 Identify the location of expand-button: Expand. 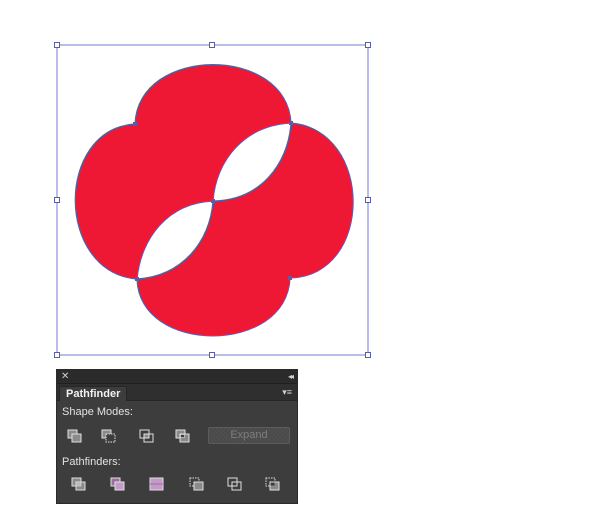
(249, 435).